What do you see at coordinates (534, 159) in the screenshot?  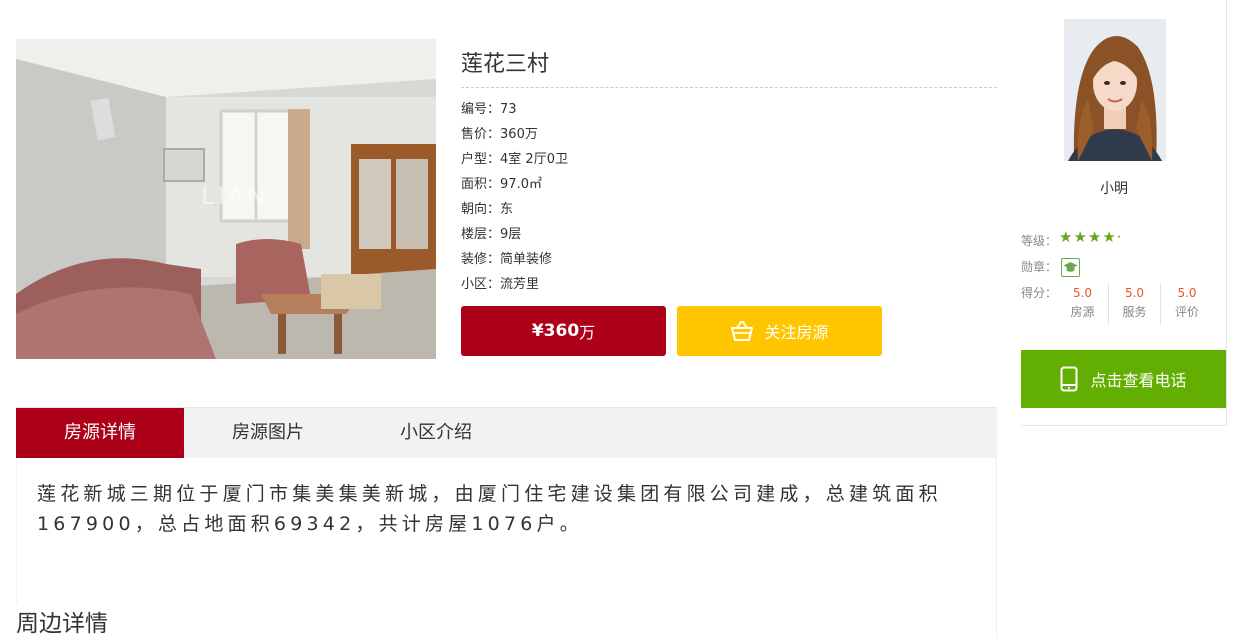 I see `listing-field-value: 4室 2厅0卫` at bounding box center [534, 159].